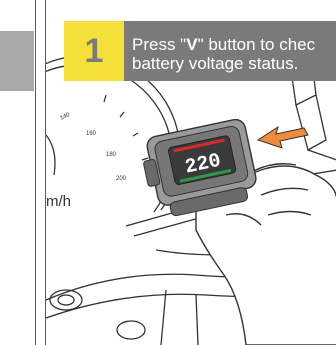  I want to click on speedo-tick-160: 160, so click(91, 134).